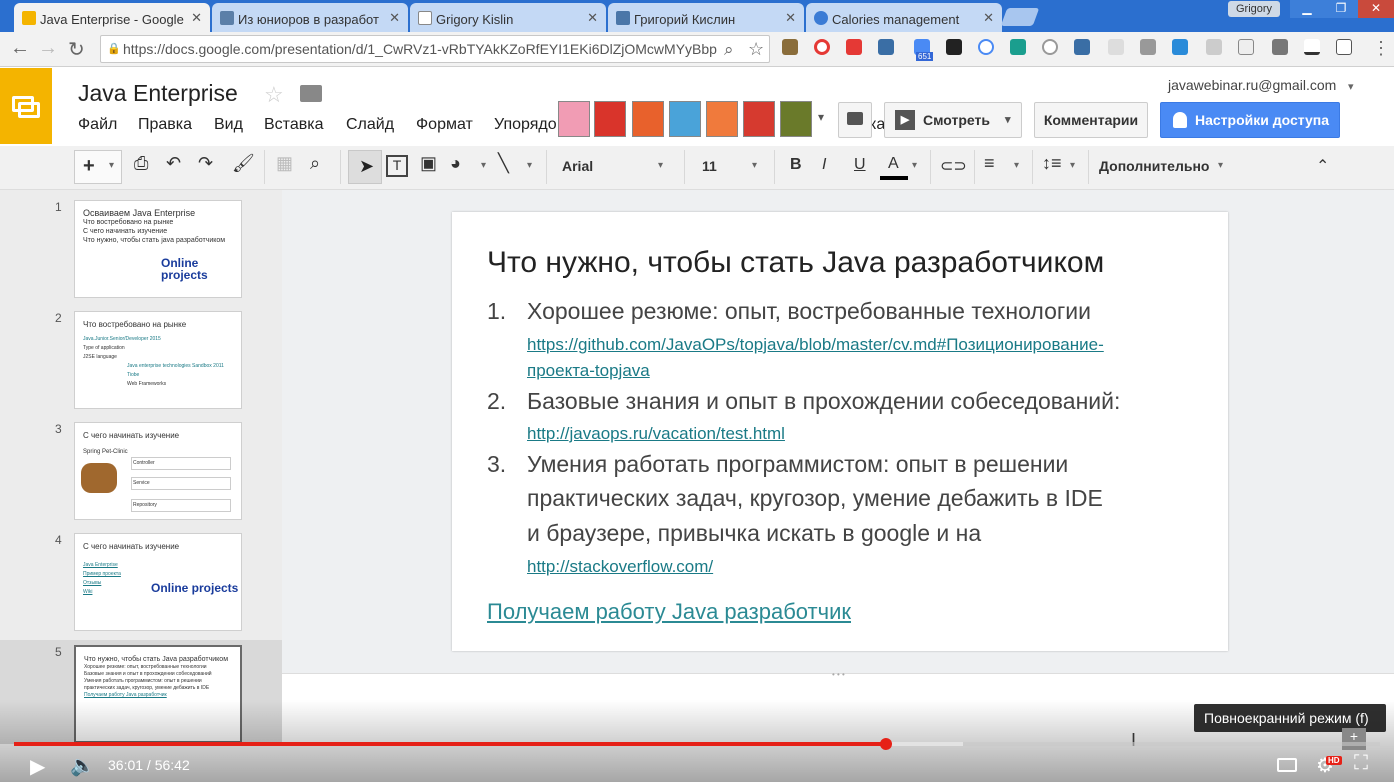 This screenshot has height=782, width=1394. Describe the element at coordinates (455, 163) in the screenshot. I see `shape-icon: ◕` at that location.